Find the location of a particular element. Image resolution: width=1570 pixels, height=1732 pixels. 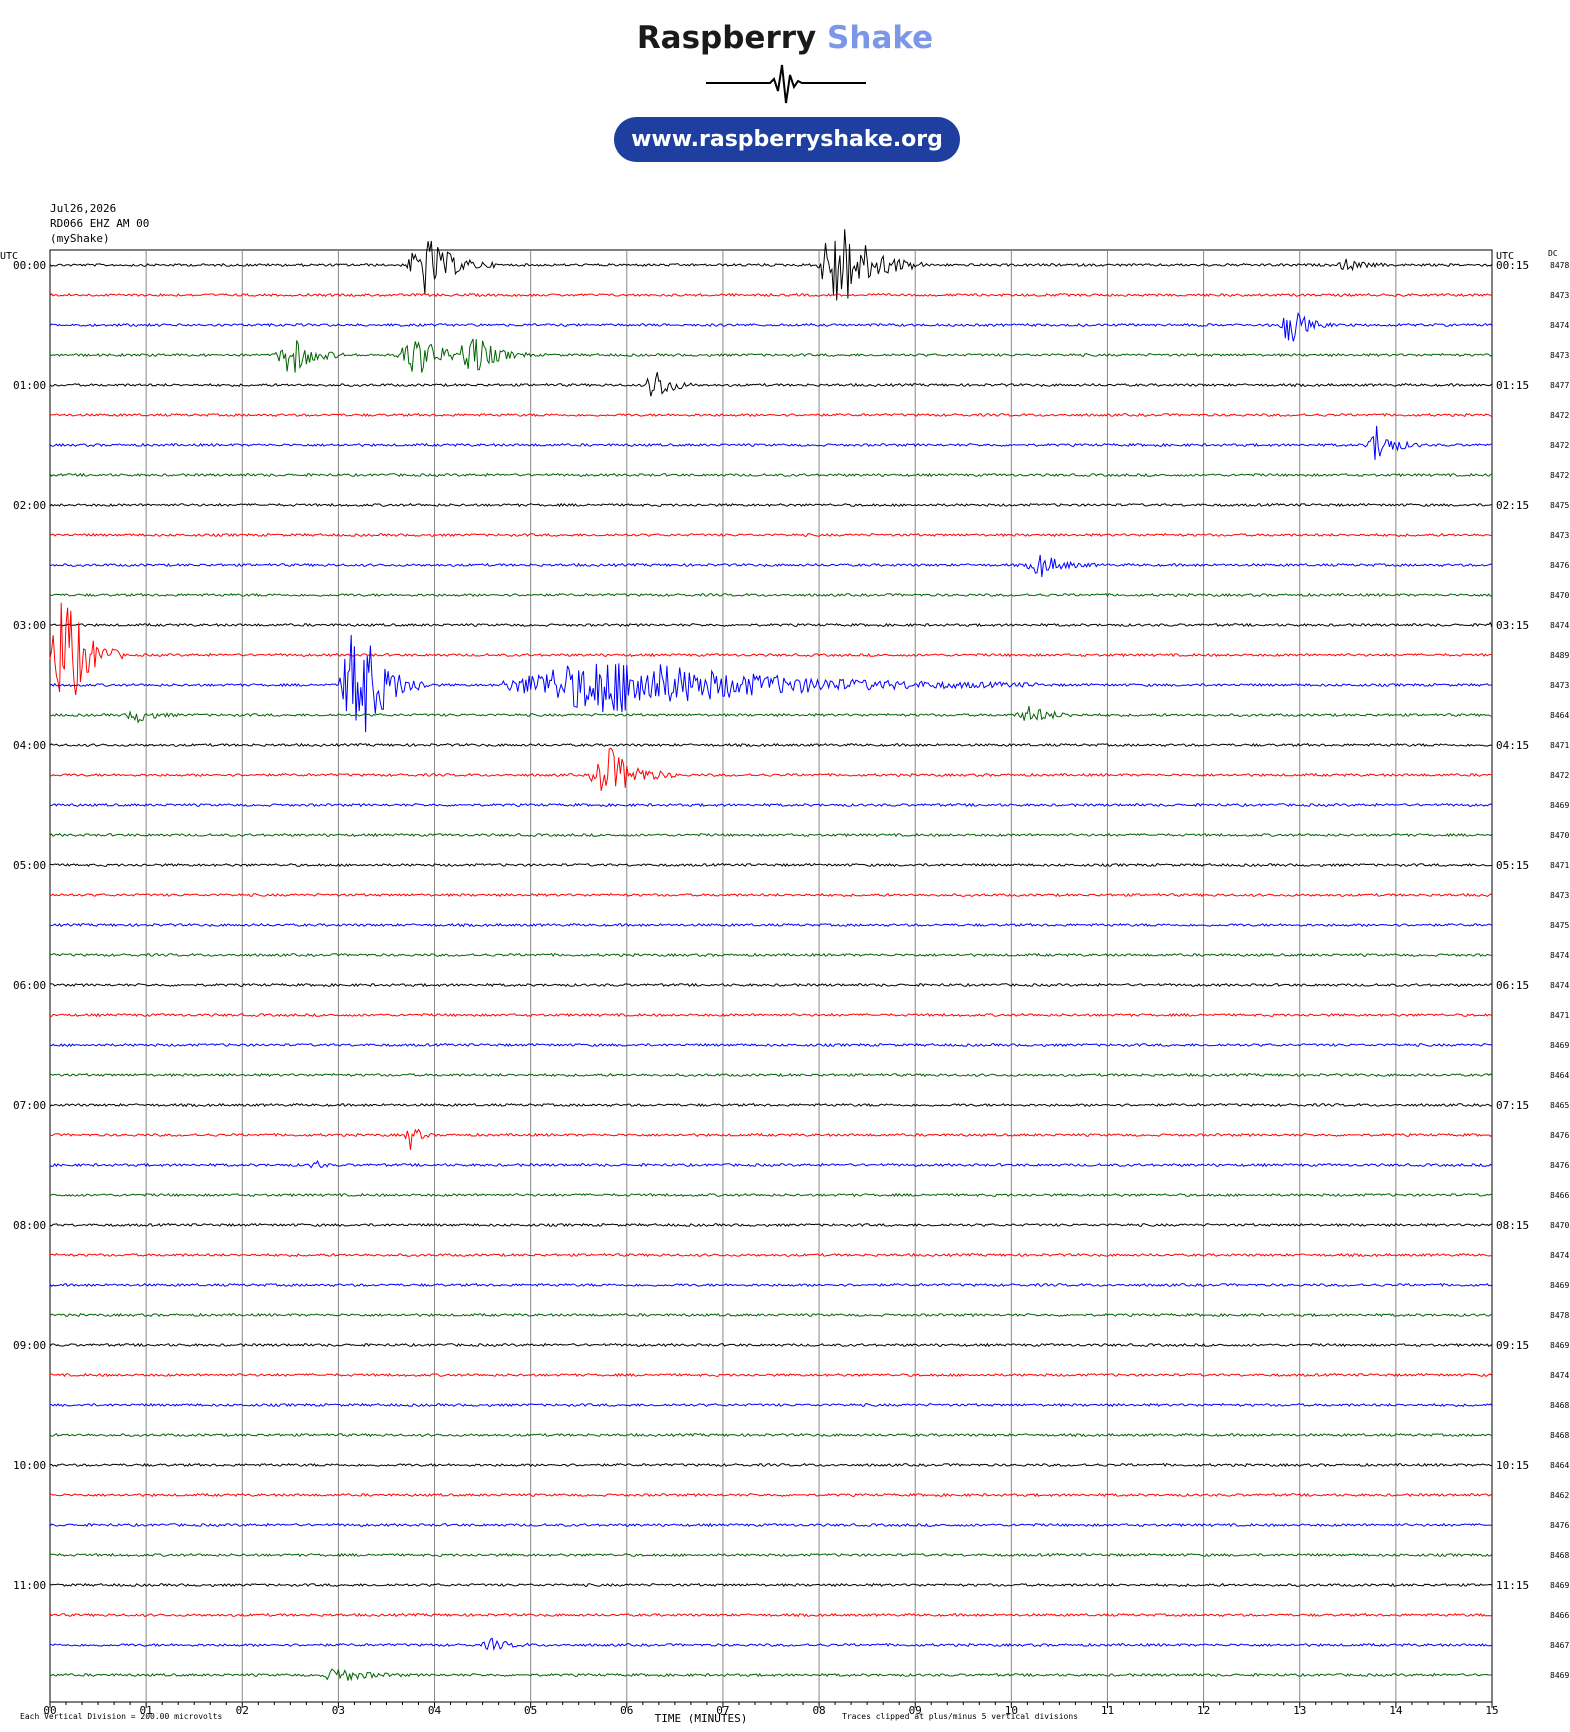

right-hour-label: 10:15 is located at coordinates (1512, 1465).